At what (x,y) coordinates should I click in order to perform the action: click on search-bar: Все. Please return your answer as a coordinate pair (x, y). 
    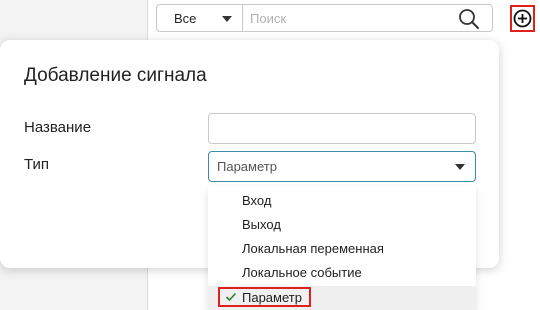
    Looking at the image, I should click on (324, 18).